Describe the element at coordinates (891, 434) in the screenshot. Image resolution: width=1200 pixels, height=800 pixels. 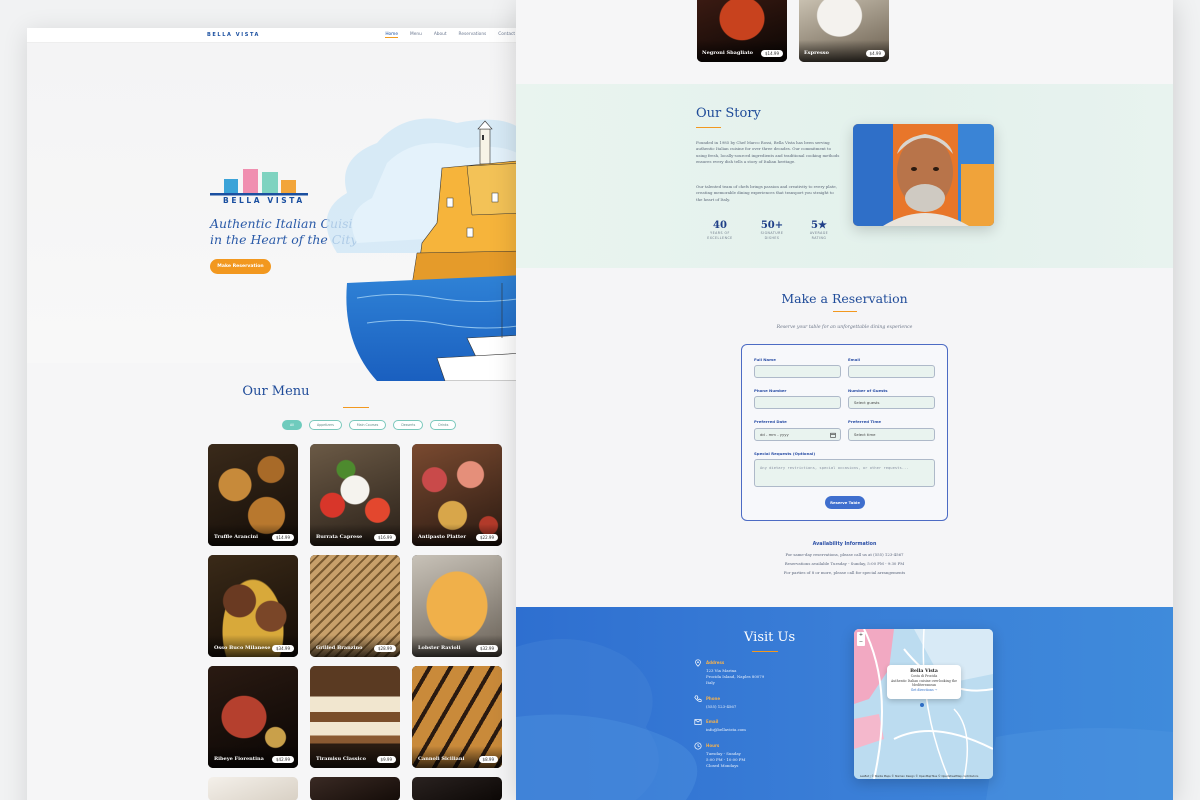
I see `time-select: Select time` at that location.